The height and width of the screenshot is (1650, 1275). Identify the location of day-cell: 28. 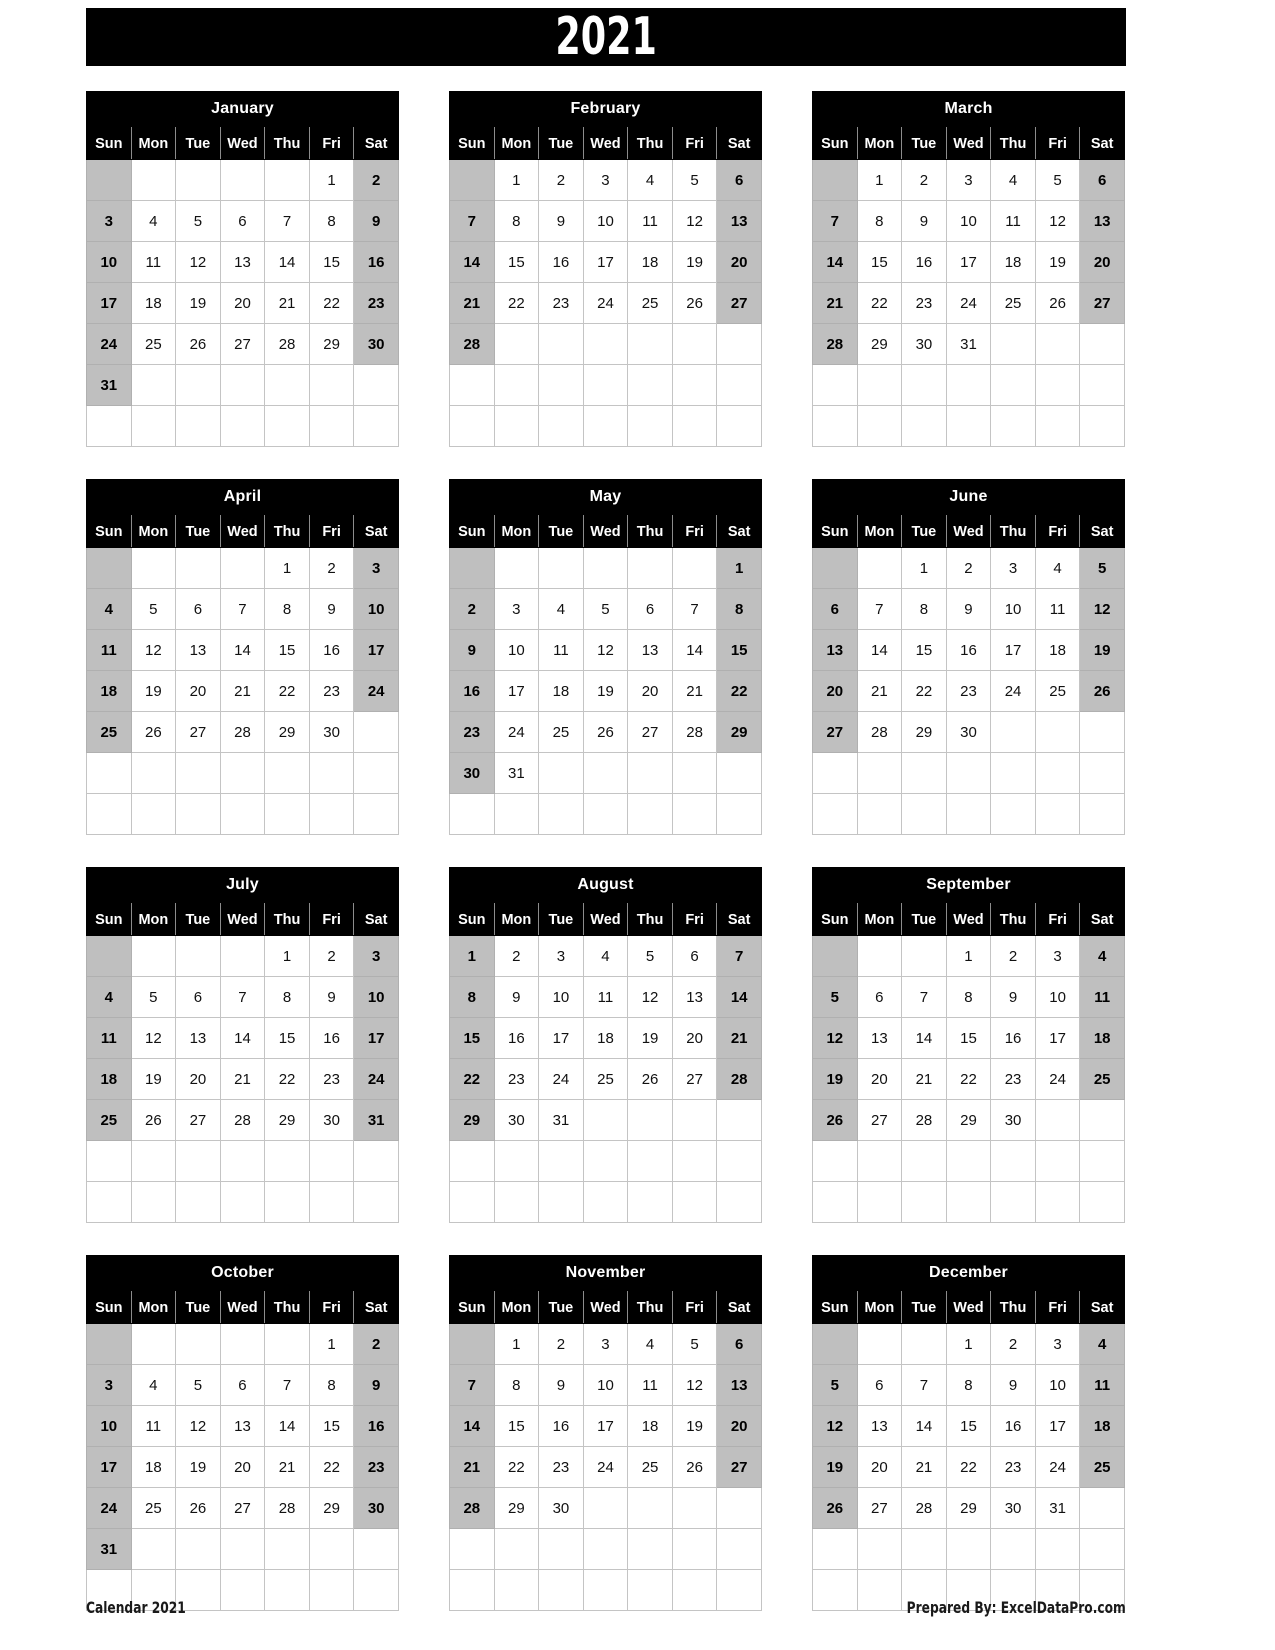
(472, 344).